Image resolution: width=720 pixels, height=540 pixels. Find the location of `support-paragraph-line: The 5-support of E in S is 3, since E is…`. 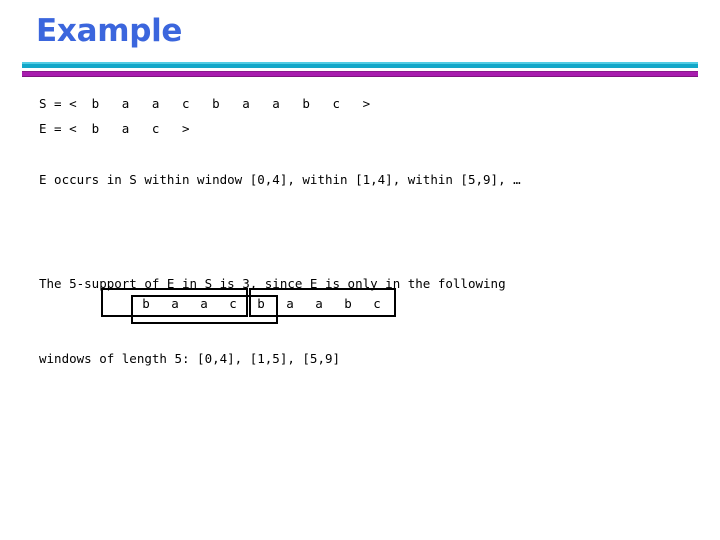

support-paragraph-line: The 5-support of E in S is 3, since E is… is located at coordinates (272, 283).